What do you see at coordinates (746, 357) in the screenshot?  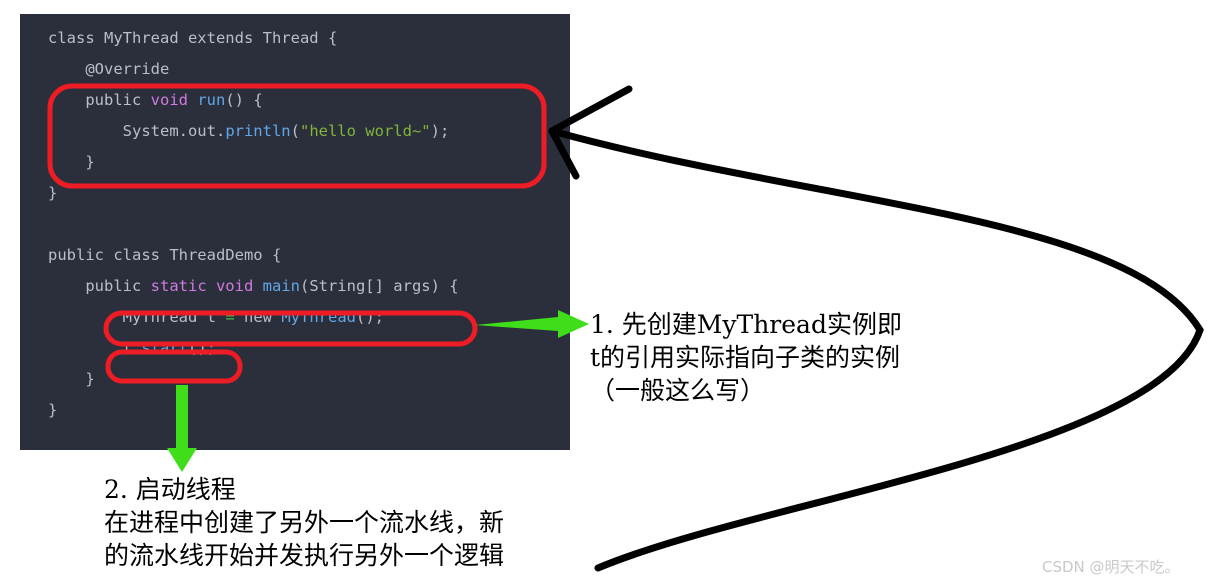 I see `annotation-note-1: 1. 先创建MyThread实例即 t的引用实际指向子类的实例 （一般这么写）` at bounding box center [746, 357].